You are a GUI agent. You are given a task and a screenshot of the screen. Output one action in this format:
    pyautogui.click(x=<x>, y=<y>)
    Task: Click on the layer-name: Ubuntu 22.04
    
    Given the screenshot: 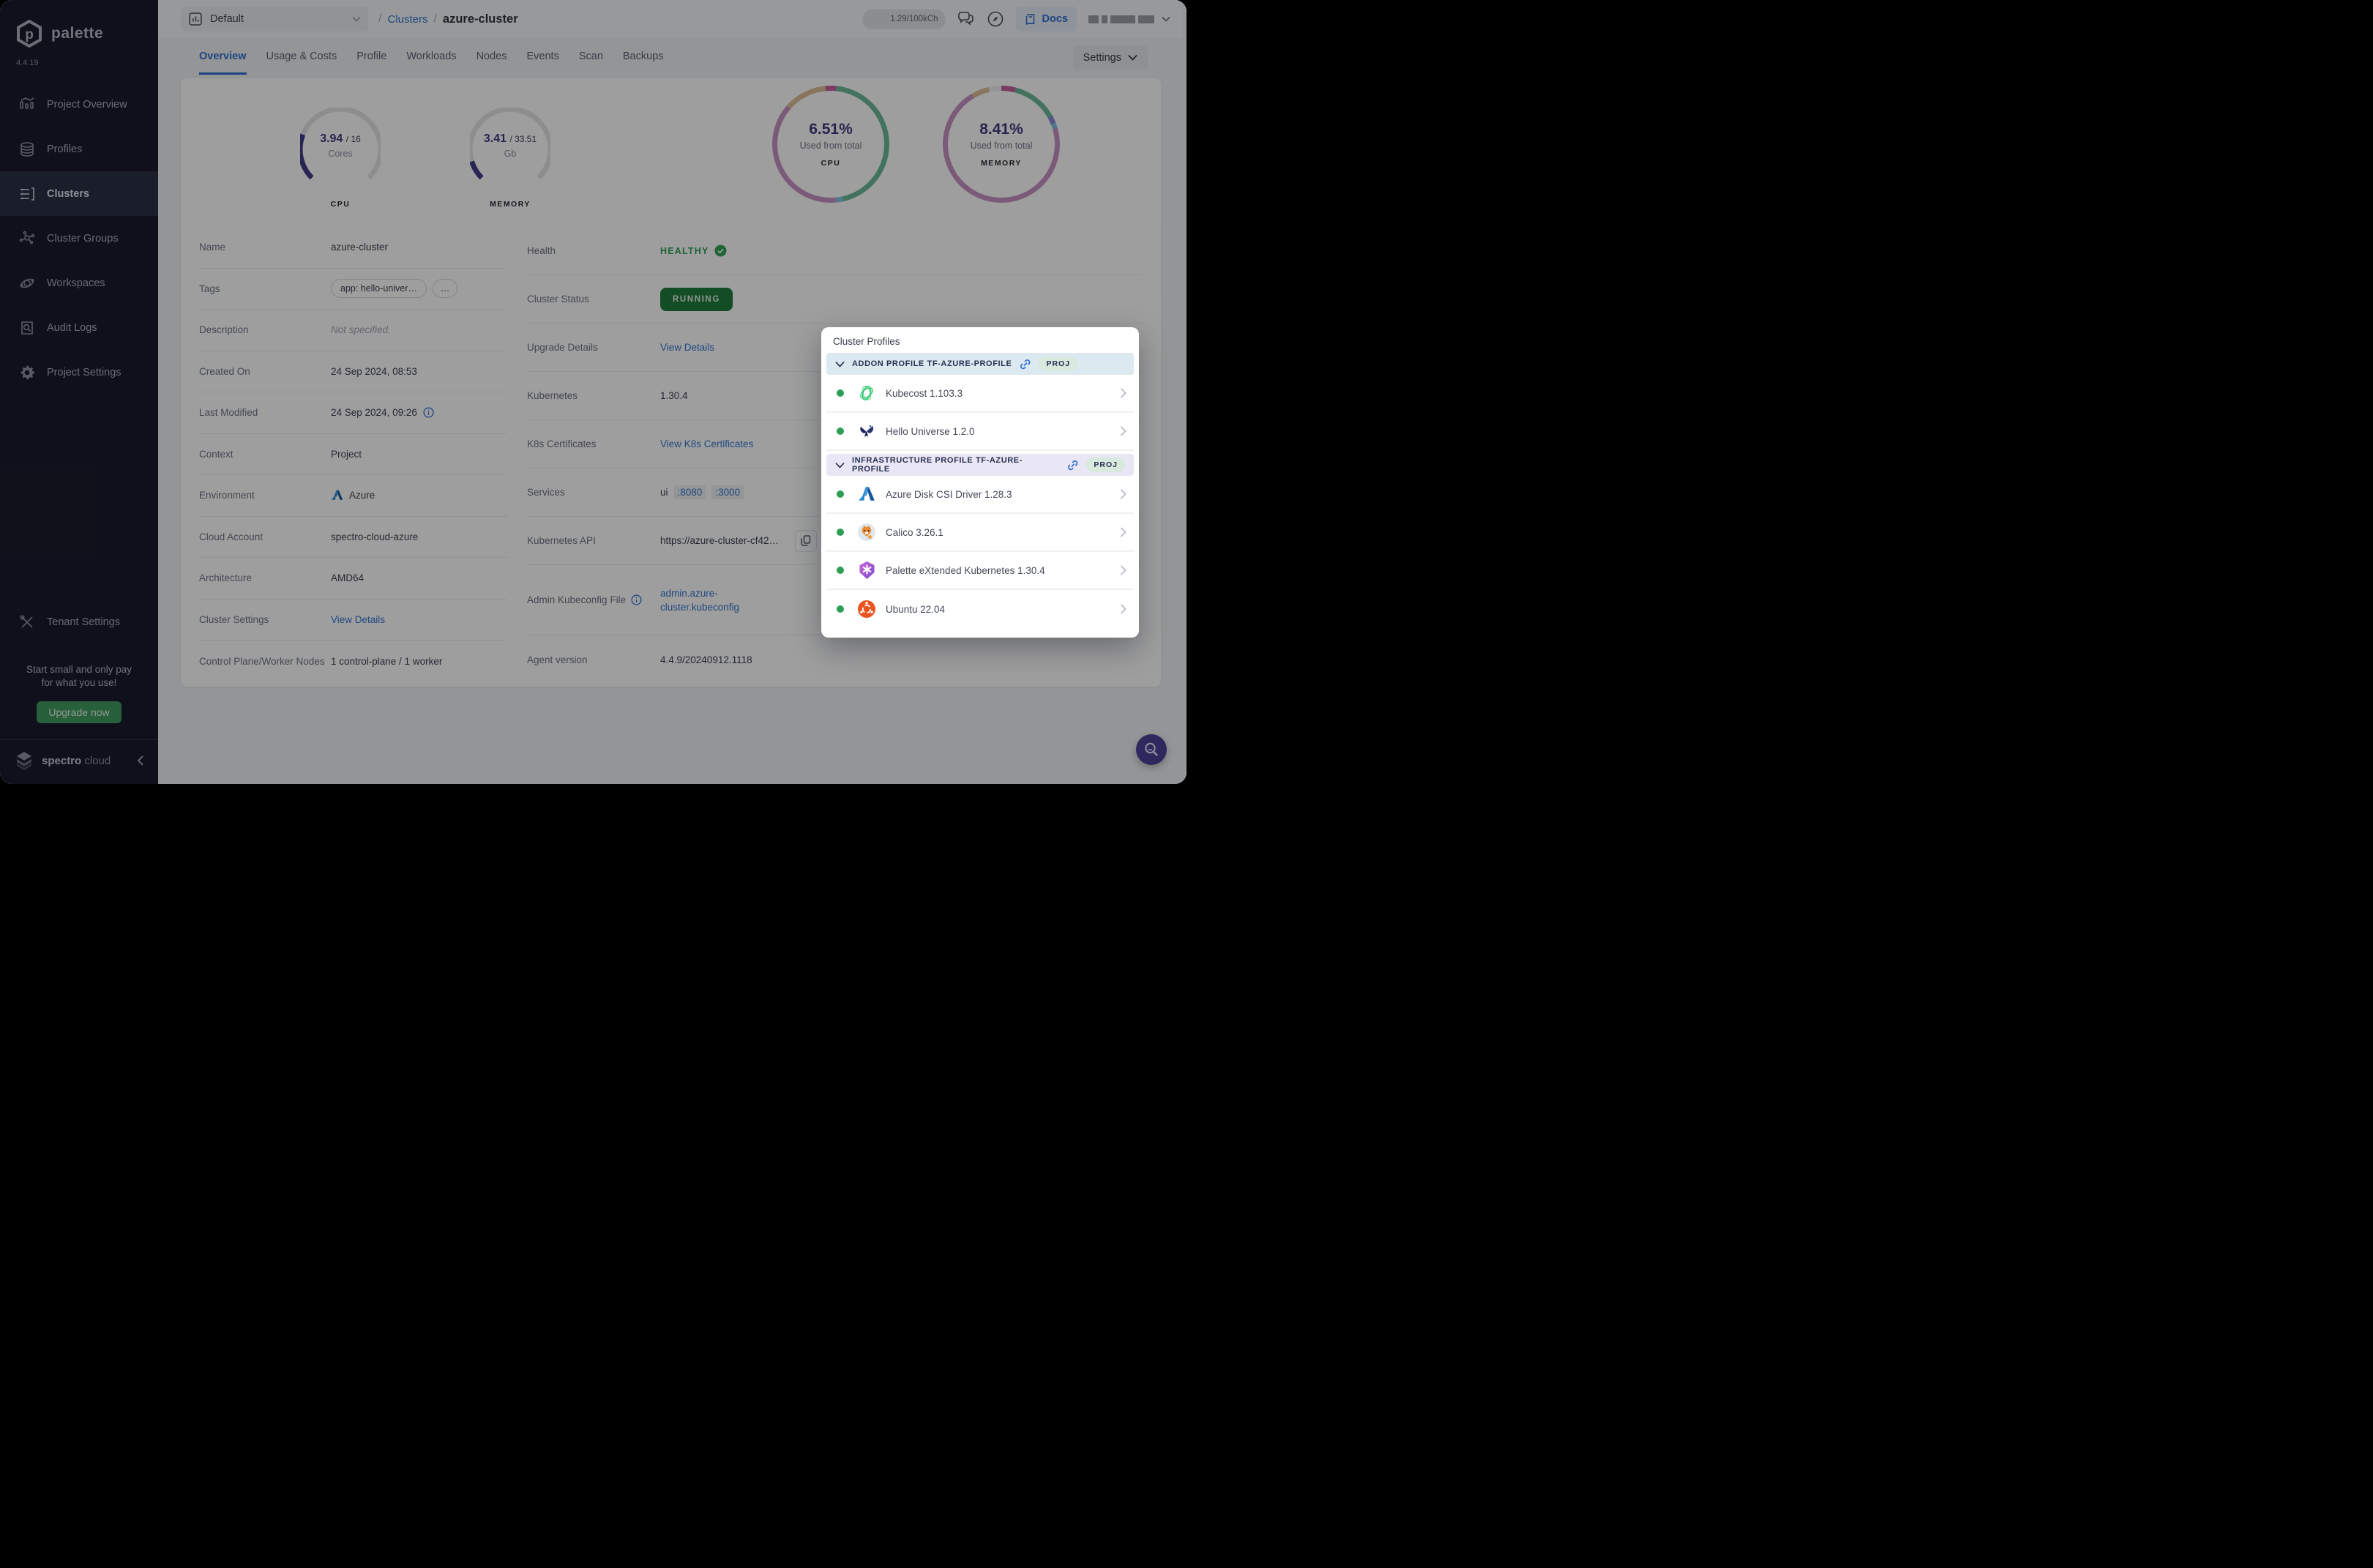 What is the action you would take?
    pyautogui.click(x=916, y=609)
    